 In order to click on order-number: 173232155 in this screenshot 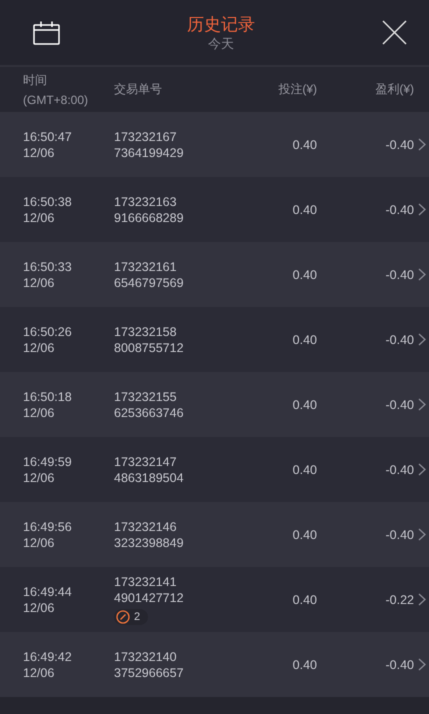, I will do `click(146, 397)`.